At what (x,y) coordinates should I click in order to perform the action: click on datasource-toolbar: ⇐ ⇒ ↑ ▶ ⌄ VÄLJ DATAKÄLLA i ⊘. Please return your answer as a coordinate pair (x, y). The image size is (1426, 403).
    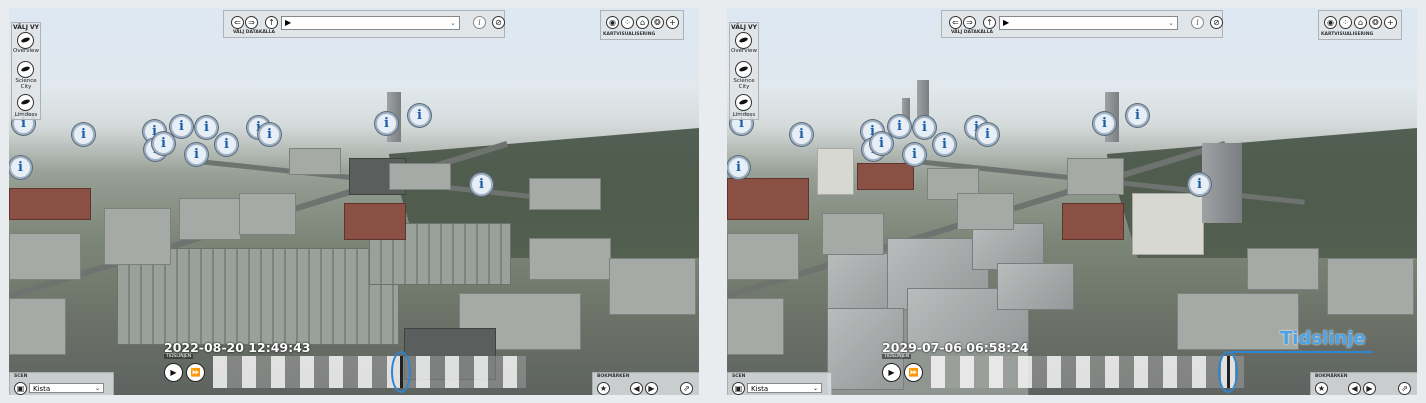
    Looking at the image, I should click on (1082, 24).